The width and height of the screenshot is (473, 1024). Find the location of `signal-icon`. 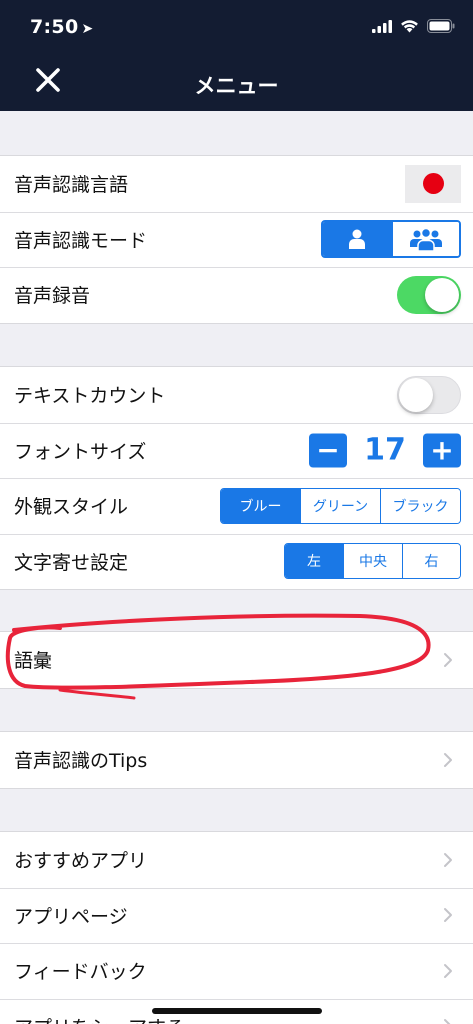

signal-icon is located at coordinates (382, 26).